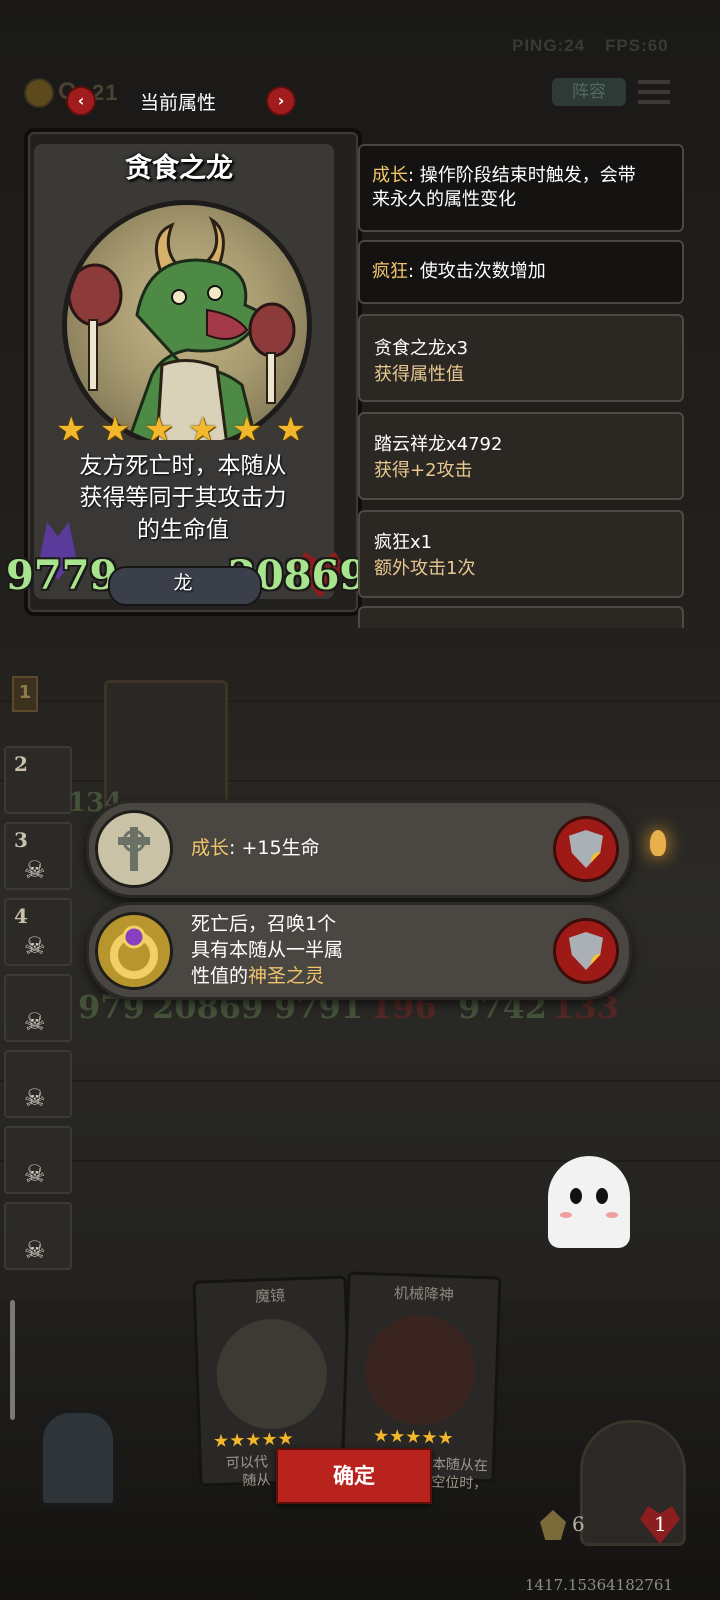 The height and width of the screenshot is (1600, 720). Describe the element at coordinates (578, 1524) in the screenshot. I see `coin-count: 6` at that location.